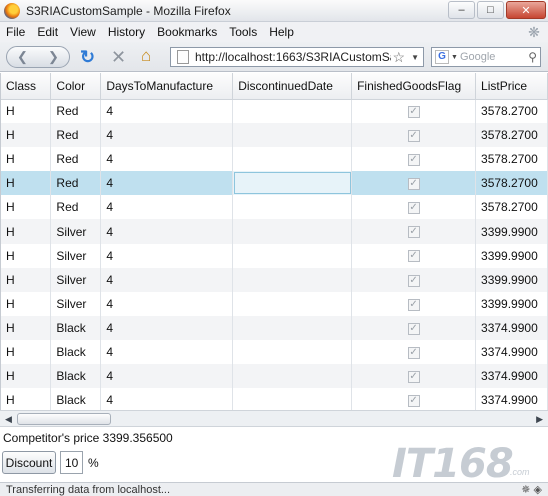  I want to click on menu-file: File, so click(15, 32).